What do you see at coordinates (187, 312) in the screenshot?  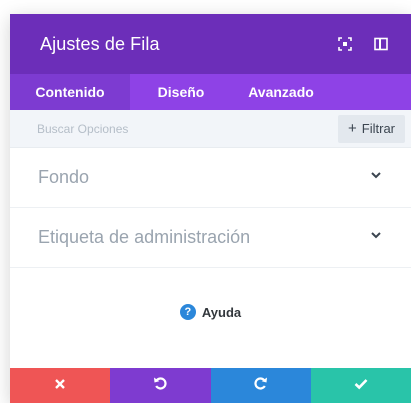 I see `help-icon: ?` at bounding box center [187, 312].